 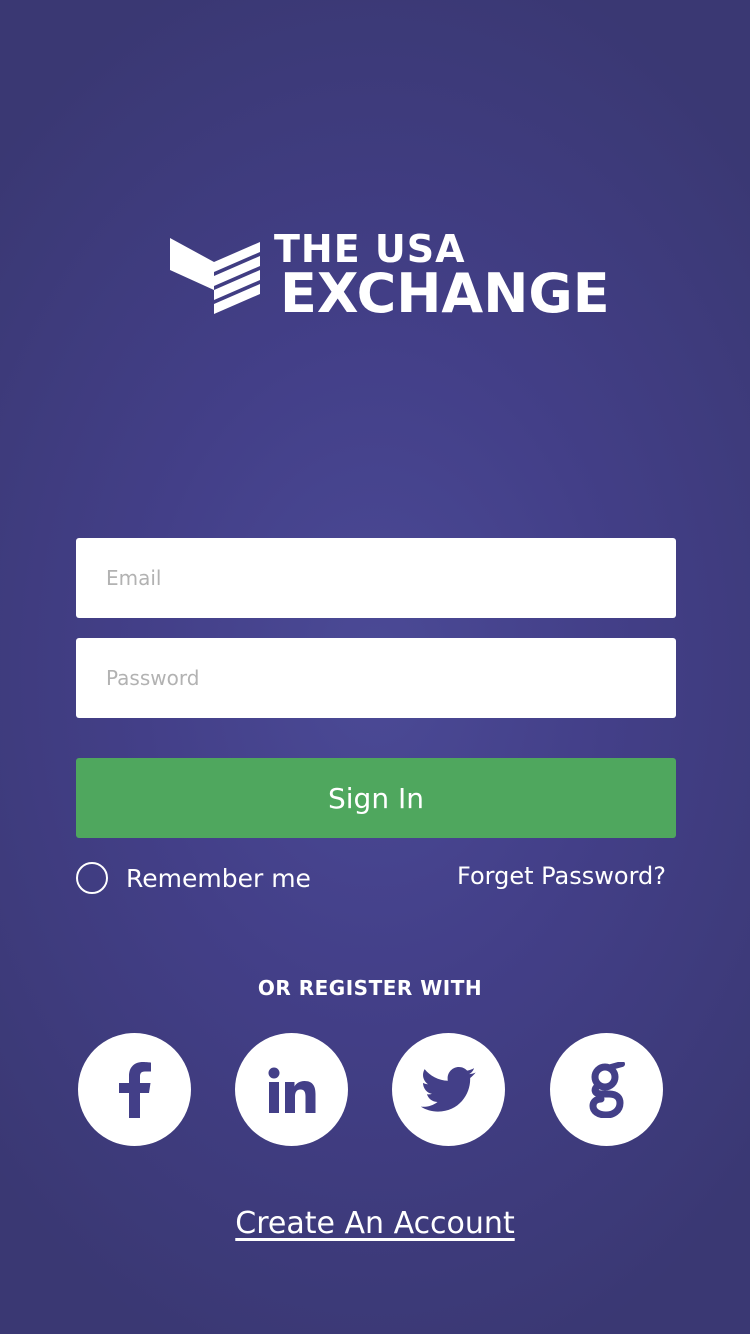 I want to click on app-logo: THE USA EXCHANGE, so click(x=389, y=276).